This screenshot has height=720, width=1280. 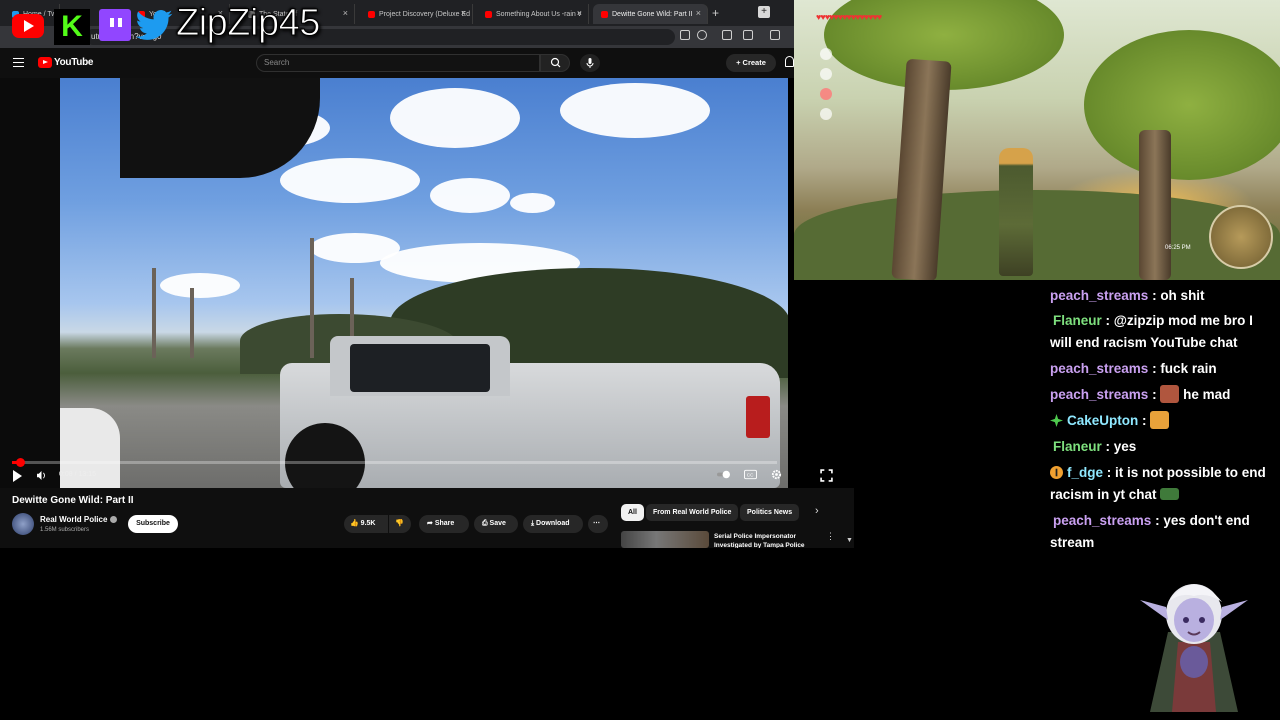 I want to click on chat-message: peach_streams : fuck rain, so click(x=1133, y=368).